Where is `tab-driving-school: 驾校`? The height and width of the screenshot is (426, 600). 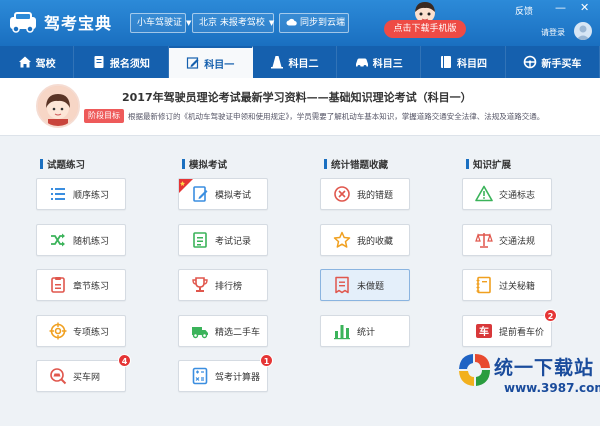 tab-driving-school: 驾校 is located at coordinates (37, 62).